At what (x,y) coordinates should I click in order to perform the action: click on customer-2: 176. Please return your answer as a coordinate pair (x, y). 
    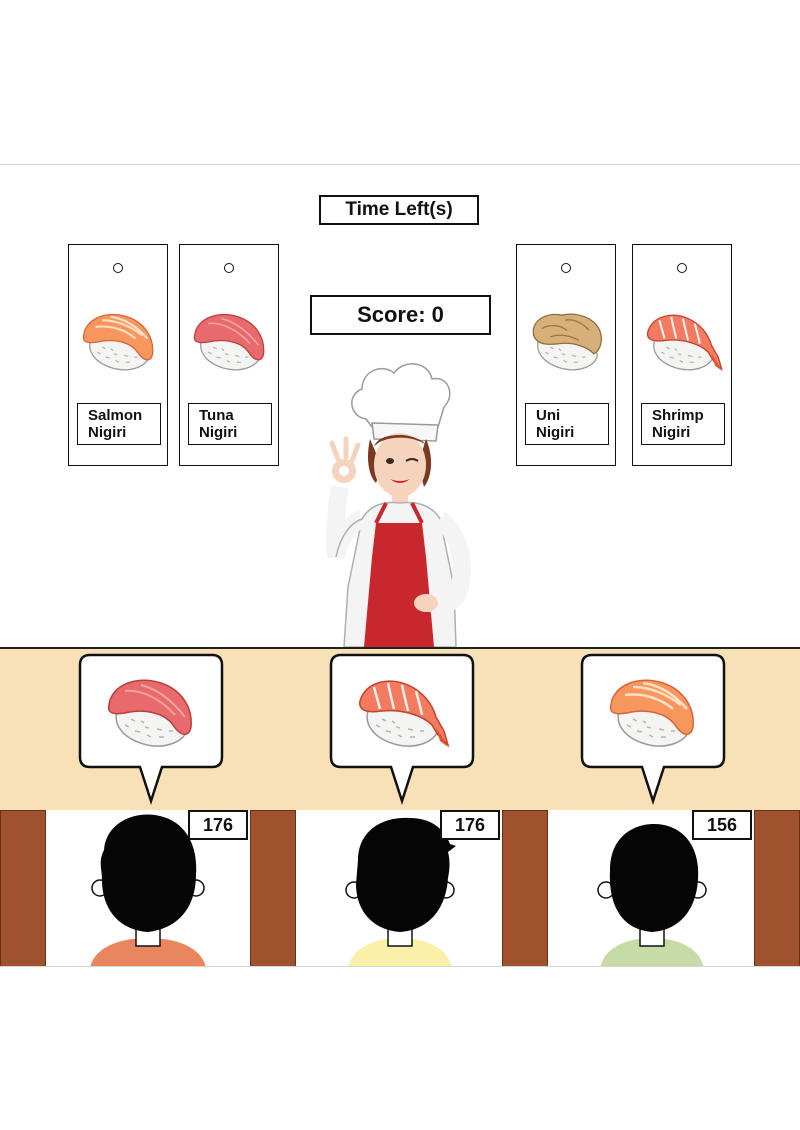
    Looking at the image, I should click on (400, 888).